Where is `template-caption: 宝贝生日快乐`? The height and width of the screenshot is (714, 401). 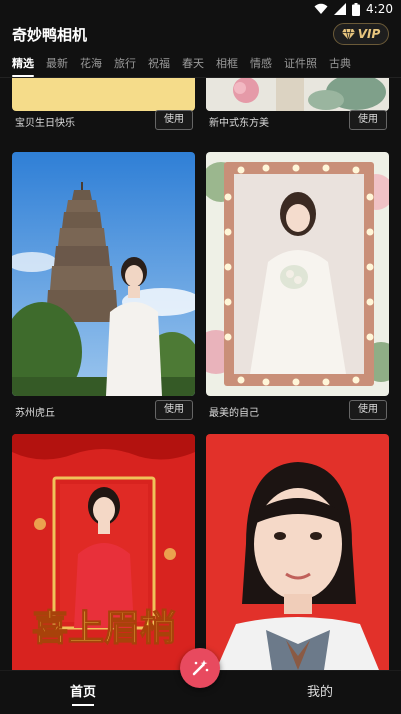
template-caption: 宝贝生日快乐 is located at coordinates (45, 123).